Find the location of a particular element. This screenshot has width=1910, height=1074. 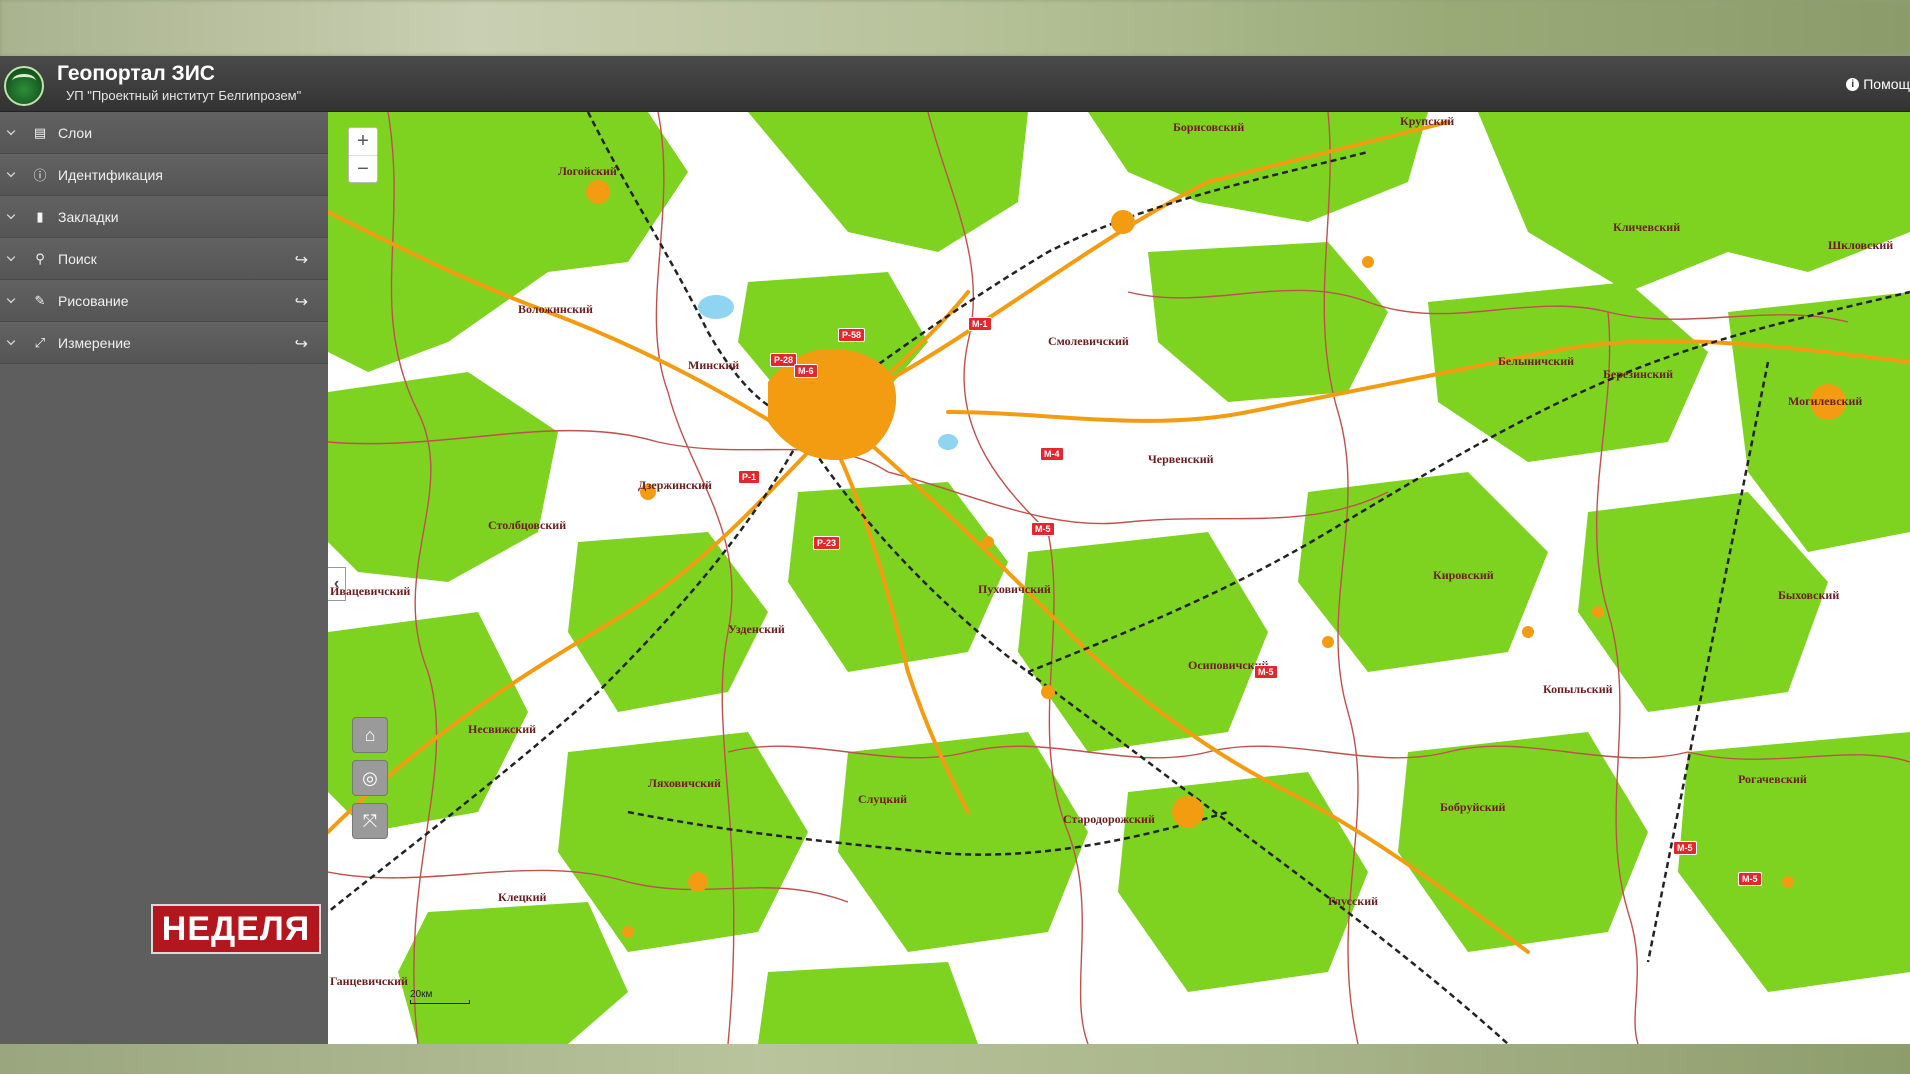

place-label: Смолевичский is located at coordinates (1088, 341).